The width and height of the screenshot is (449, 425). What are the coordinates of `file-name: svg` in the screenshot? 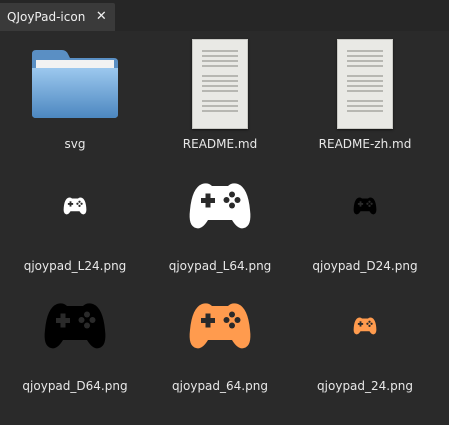 It's located at (75, 144).